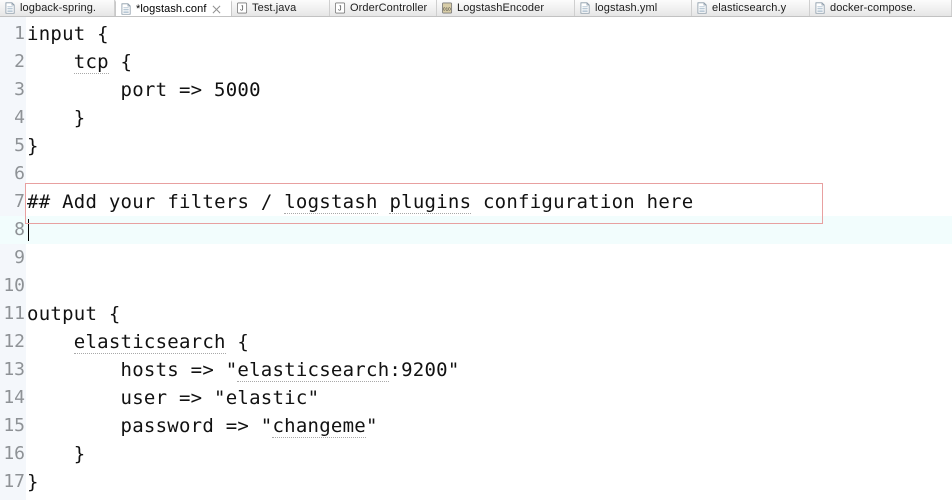  What do you see at coordinates (14, 341) in the screenshot?
I see `line-number: 12` at bounding box center [14, 341].